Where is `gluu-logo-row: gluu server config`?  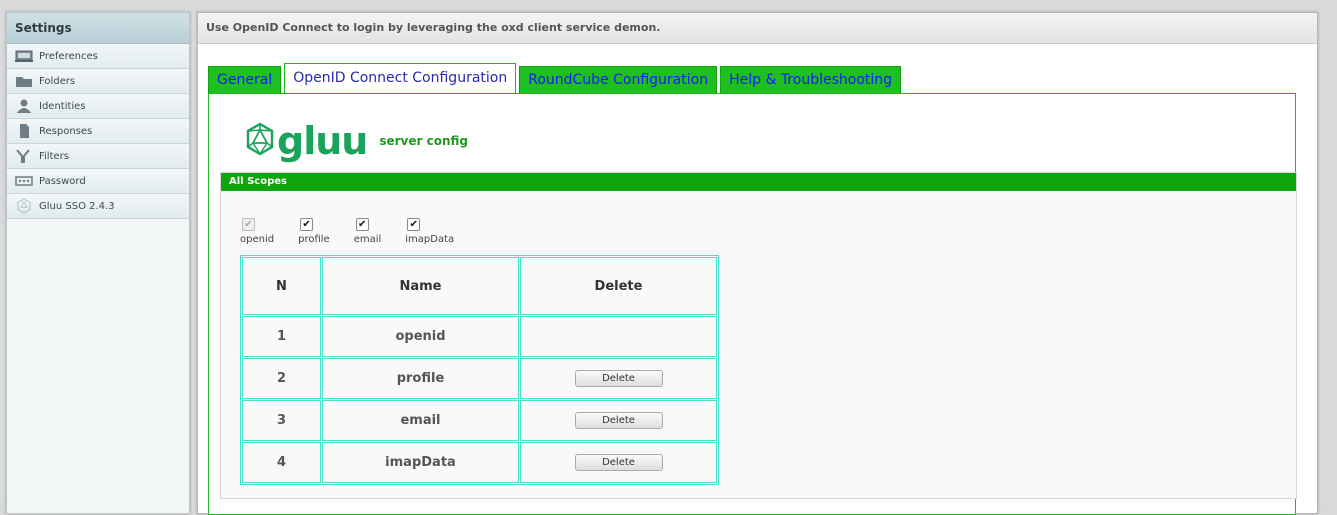 gluu-logo-row: gluu server config is located at coordinates (356, 141).